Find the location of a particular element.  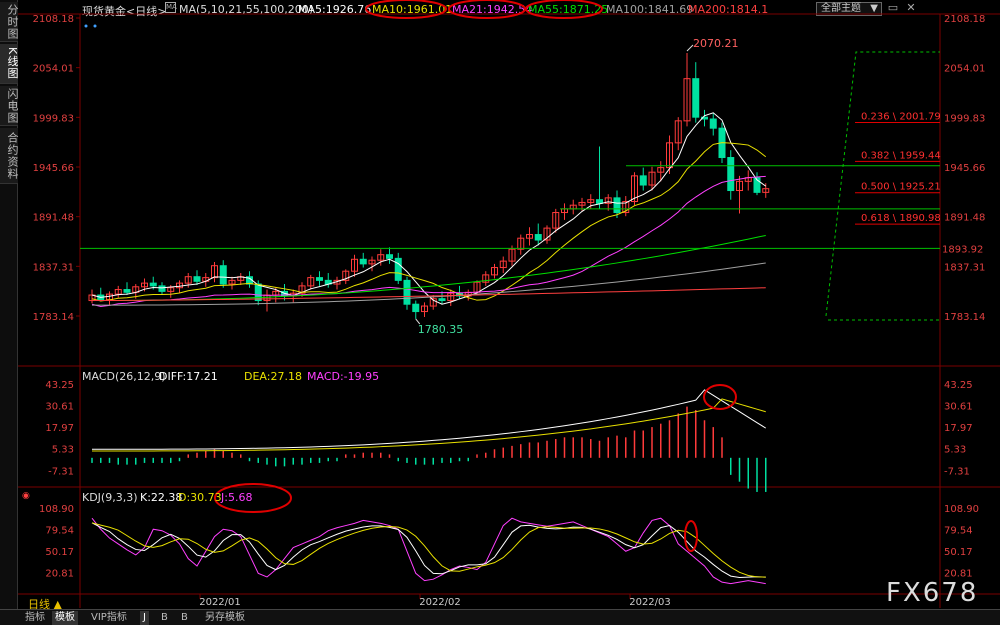

macd-dea-line is located at coordinates (428, 425).